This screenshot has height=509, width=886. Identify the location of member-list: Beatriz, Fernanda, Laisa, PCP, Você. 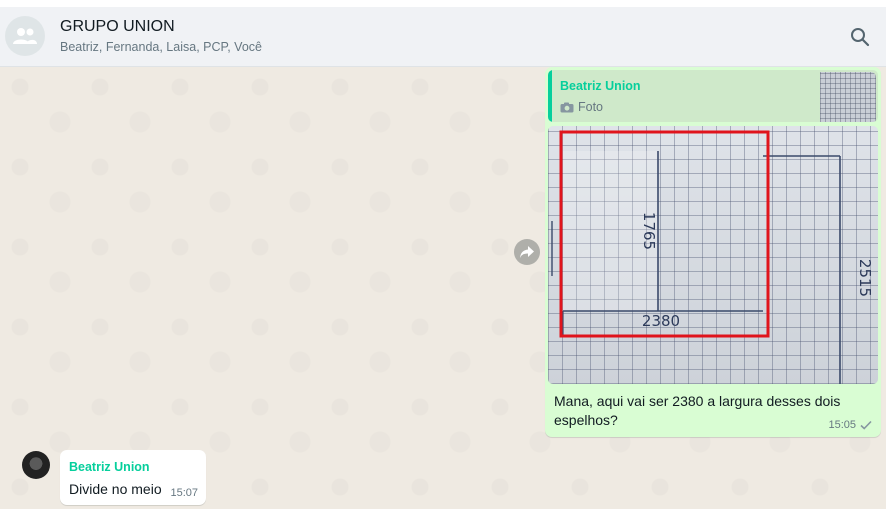
(161, 47).